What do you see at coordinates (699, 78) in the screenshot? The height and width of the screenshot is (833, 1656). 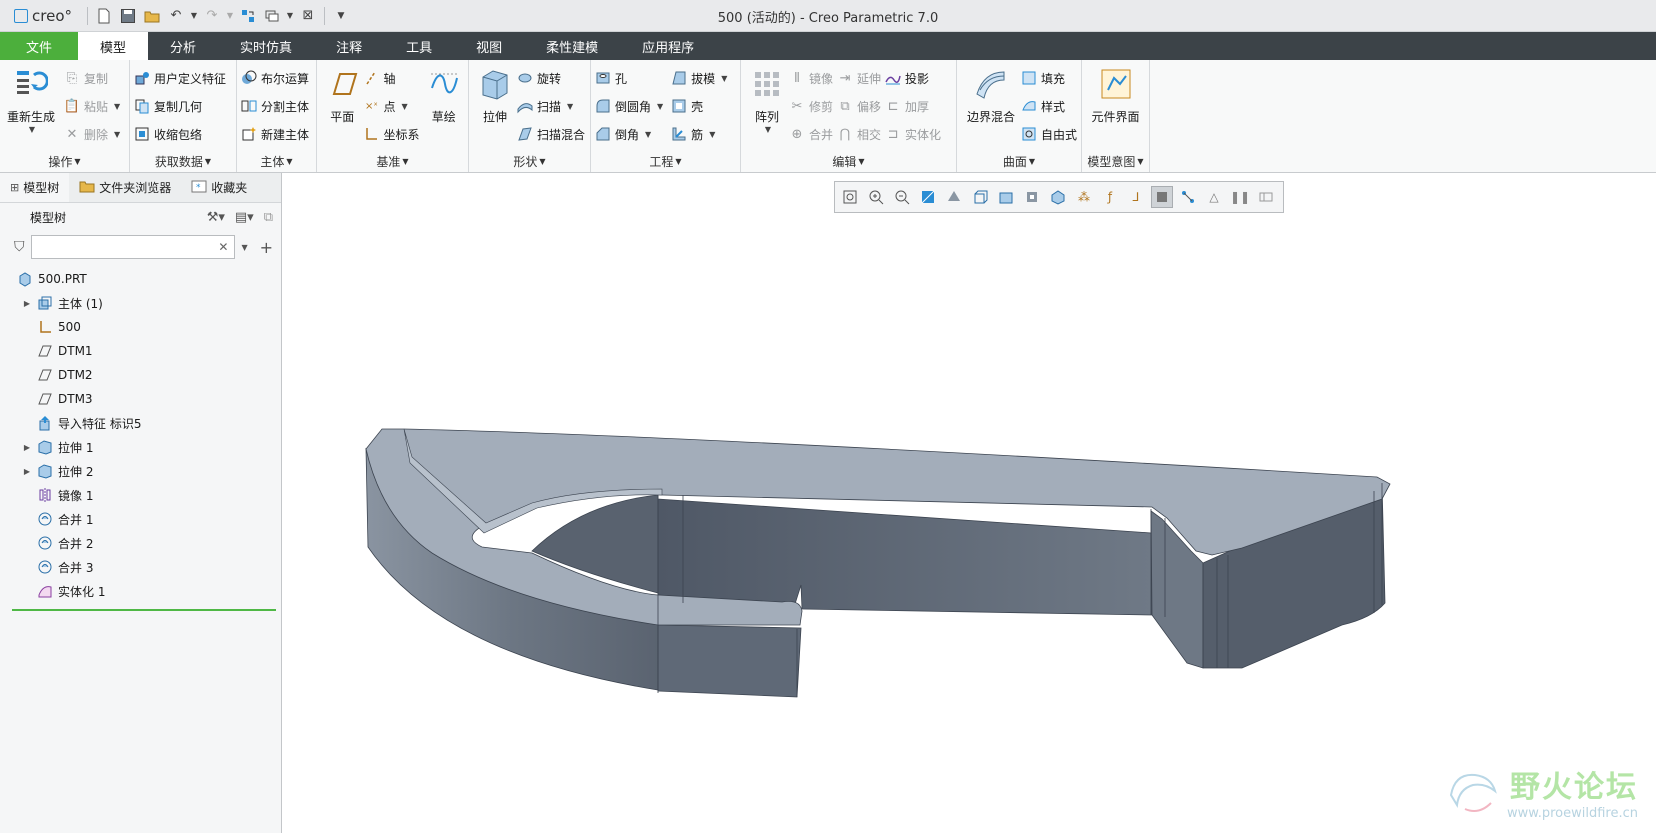 I see `draft-button: 拔模 ▼` at bounding box center [699, 78].